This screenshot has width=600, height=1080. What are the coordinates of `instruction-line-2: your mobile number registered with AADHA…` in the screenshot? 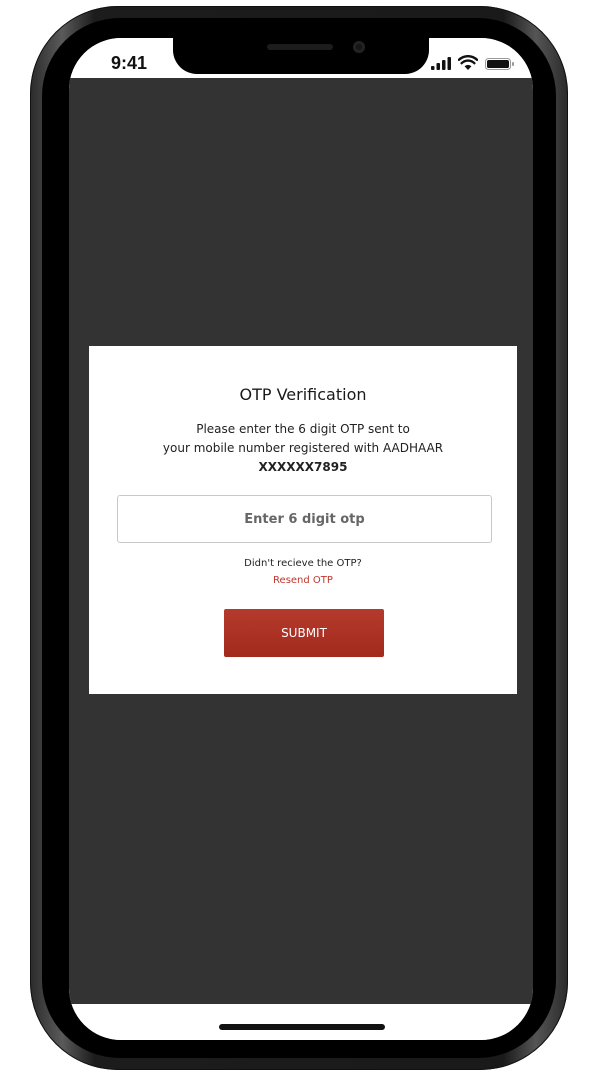 It's located at (303, 448).